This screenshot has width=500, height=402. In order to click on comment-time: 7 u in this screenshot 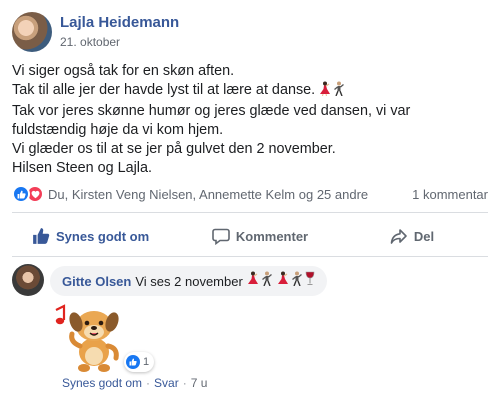, I will do `click(199, 383)`.